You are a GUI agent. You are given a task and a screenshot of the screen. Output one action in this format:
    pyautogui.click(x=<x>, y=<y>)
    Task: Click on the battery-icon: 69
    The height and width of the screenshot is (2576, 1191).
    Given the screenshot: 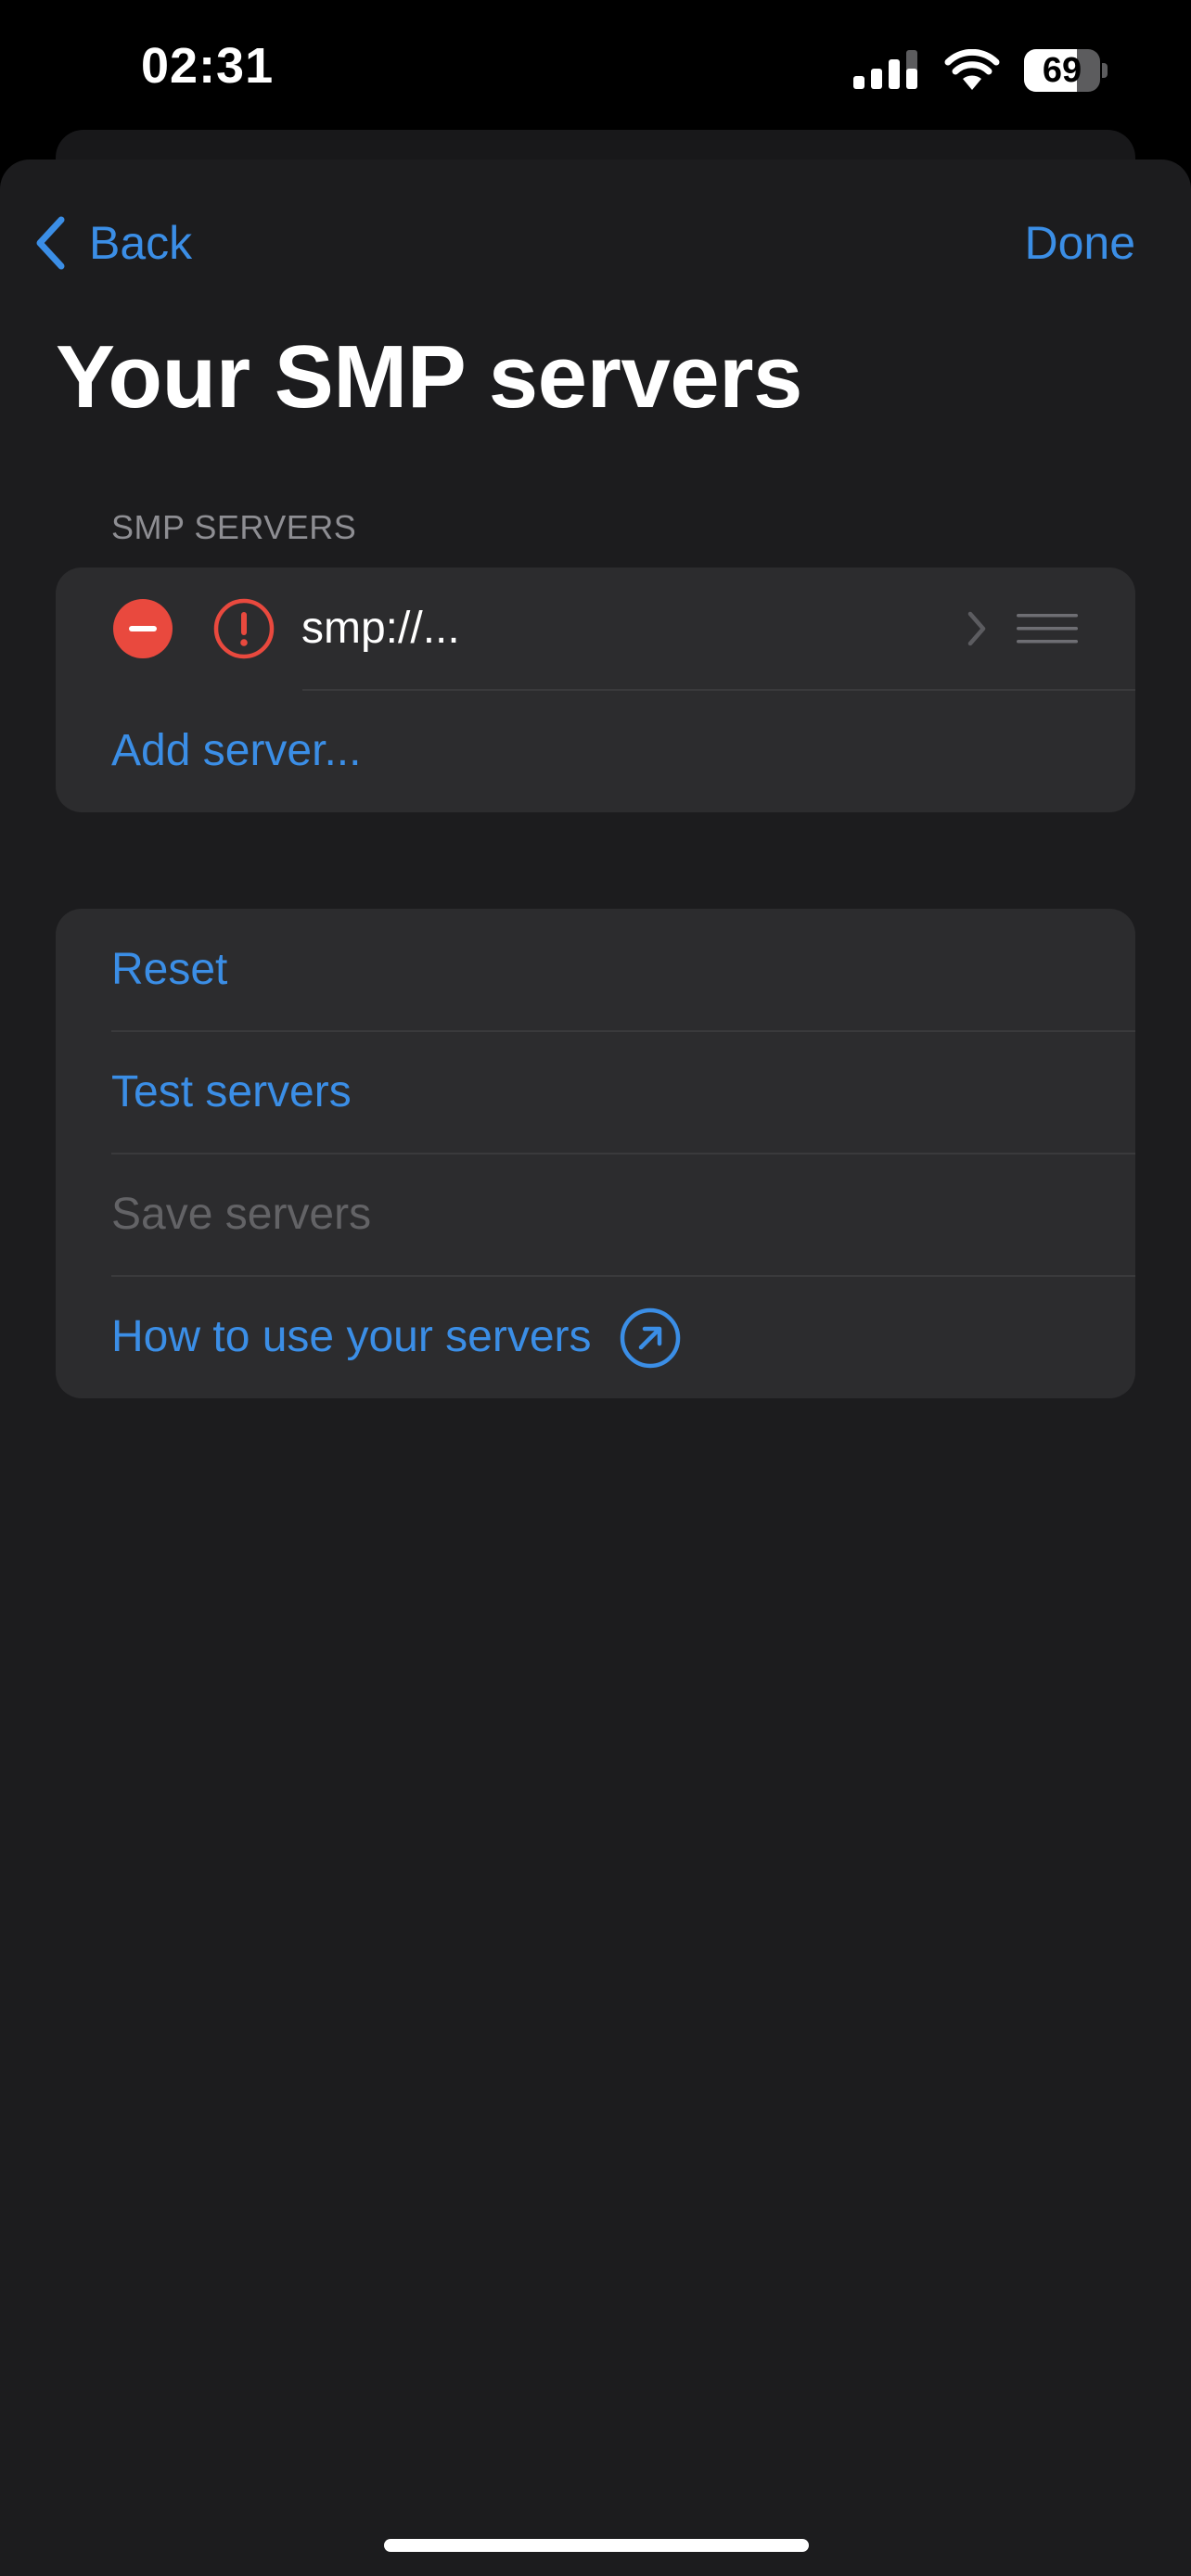 What is the action you would take?
    pyautogui.click(x=1066, y=71)
    